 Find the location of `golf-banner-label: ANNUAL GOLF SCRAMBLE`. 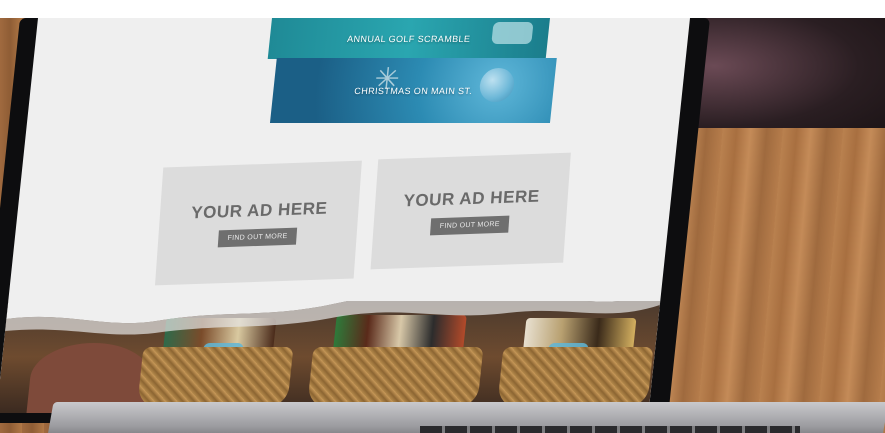

golf-banner-label: ANNUAL GOLF SCRAMBLE is located at coordinates (408, 38).